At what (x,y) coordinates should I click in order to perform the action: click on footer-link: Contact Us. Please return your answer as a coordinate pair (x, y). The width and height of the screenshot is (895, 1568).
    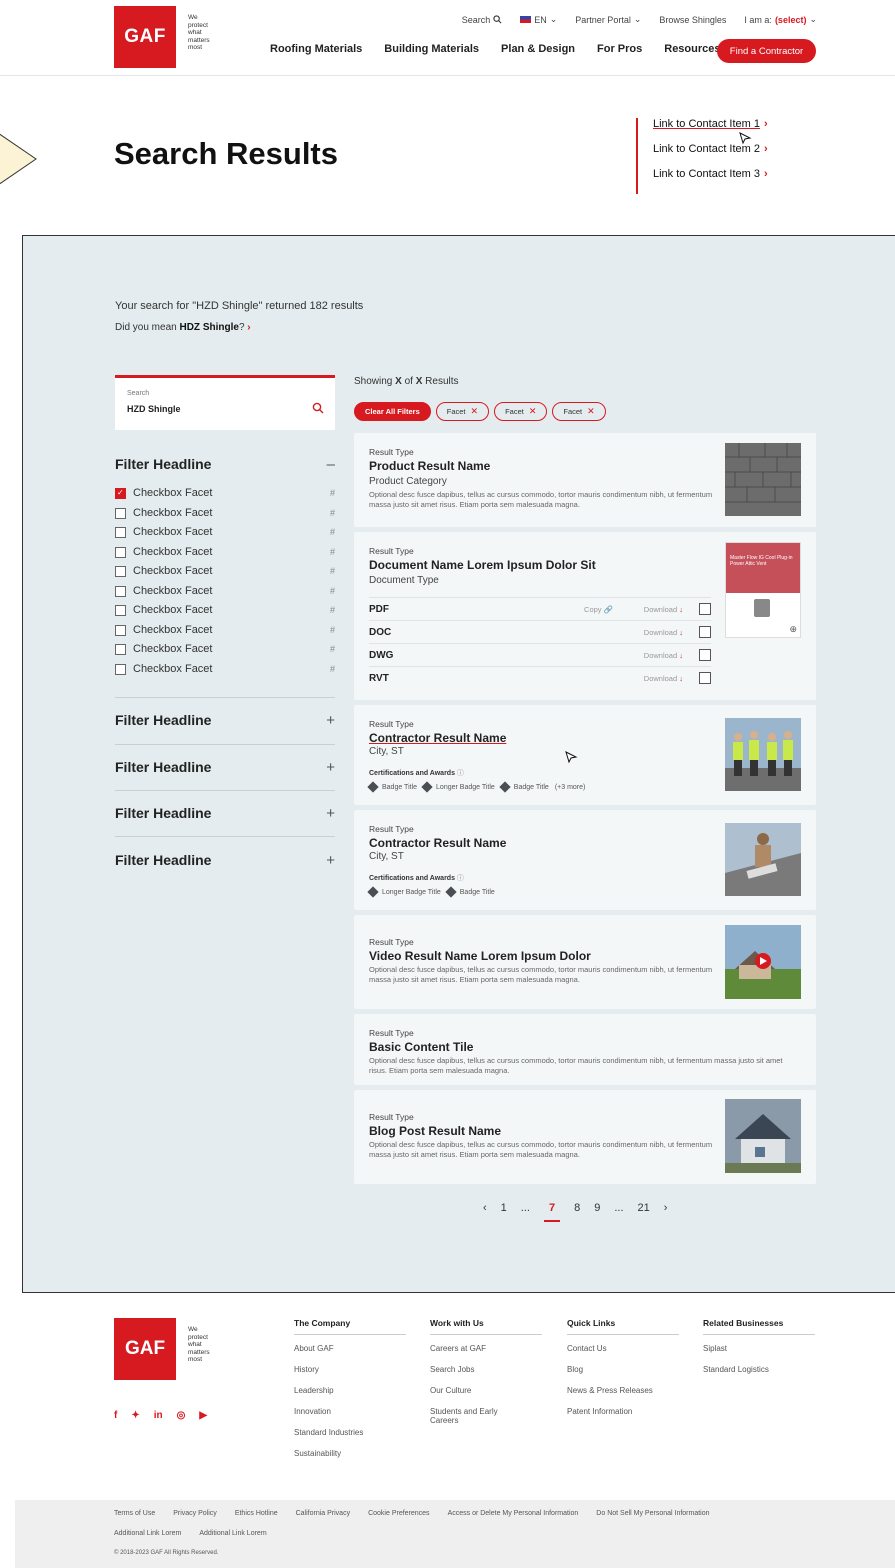
    Looking at the image, I should click on (623, 1348).